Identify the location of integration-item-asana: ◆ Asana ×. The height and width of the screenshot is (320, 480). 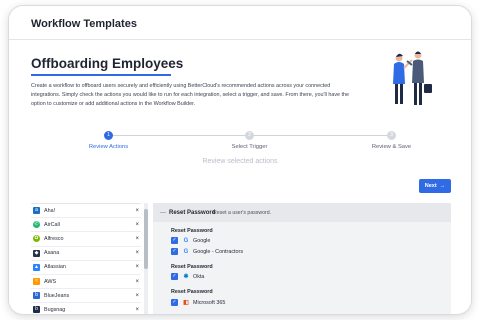
(86, 254).